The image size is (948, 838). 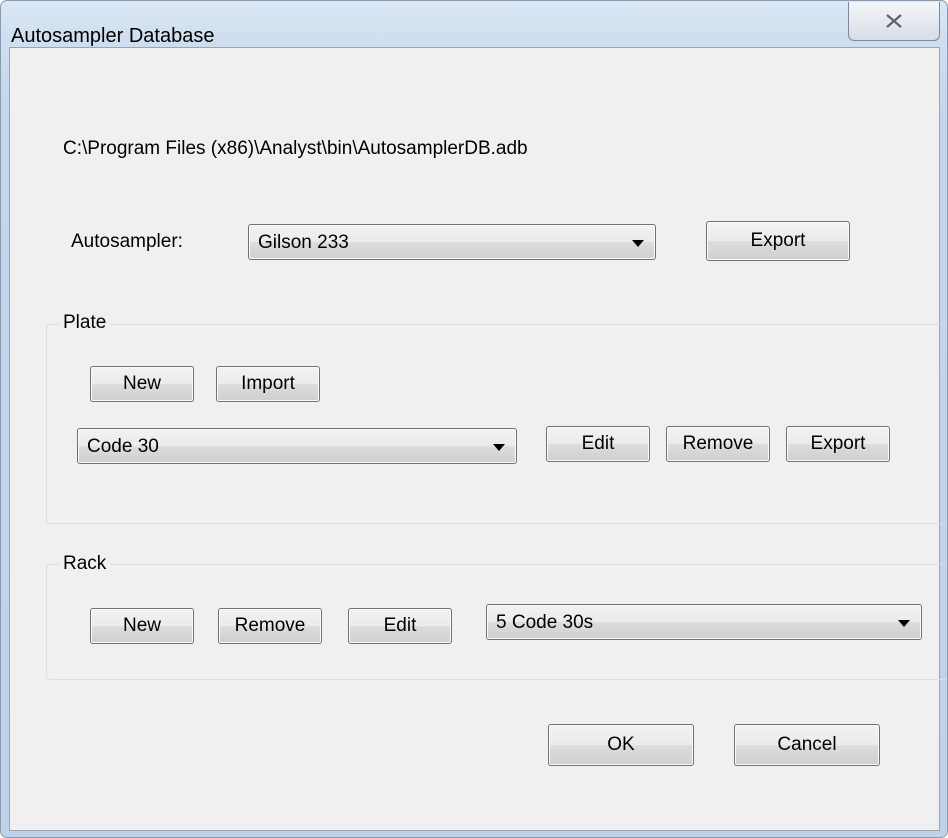 What do you see at coordinates (113, 36) in the screenshot?
I see `window-title: Autosampler Database` at bounding box center [113, 36].